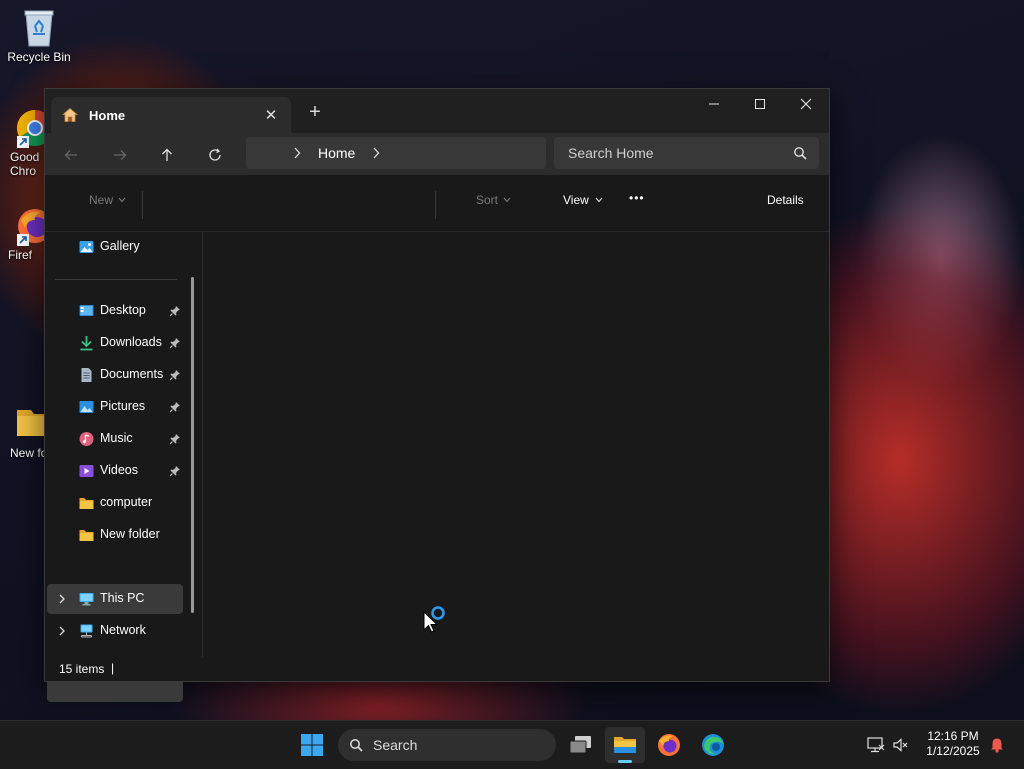  I want to click on volume-muted-icon, so click(900, 745).